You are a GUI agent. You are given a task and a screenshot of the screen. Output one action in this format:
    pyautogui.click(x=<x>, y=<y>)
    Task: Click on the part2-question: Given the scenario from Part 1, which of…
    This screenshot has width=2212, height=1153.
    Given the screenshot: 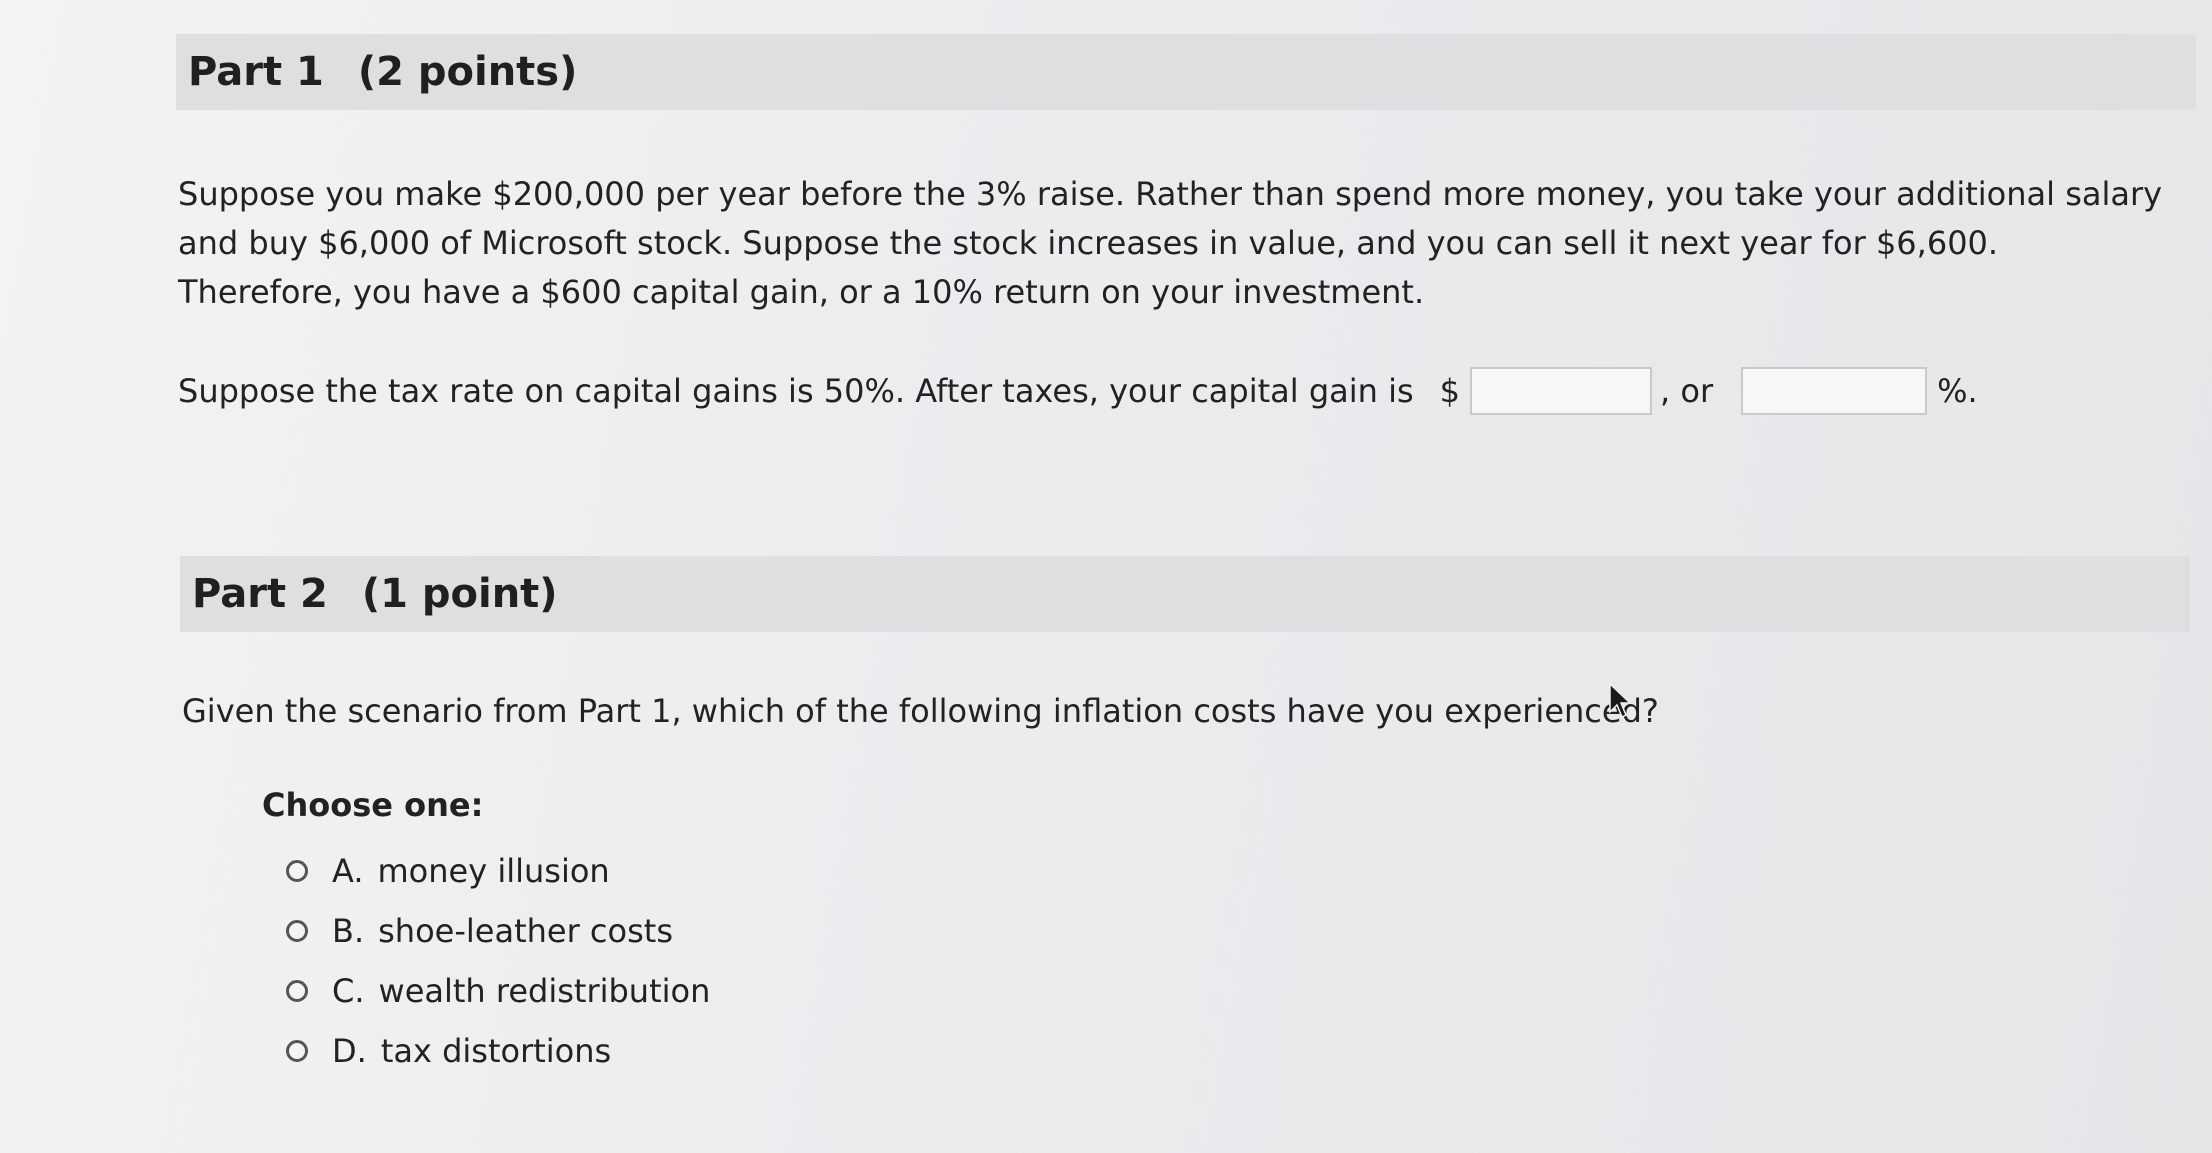 What is the action you would take?
    pyautogui.click(x=920, y=711)
    